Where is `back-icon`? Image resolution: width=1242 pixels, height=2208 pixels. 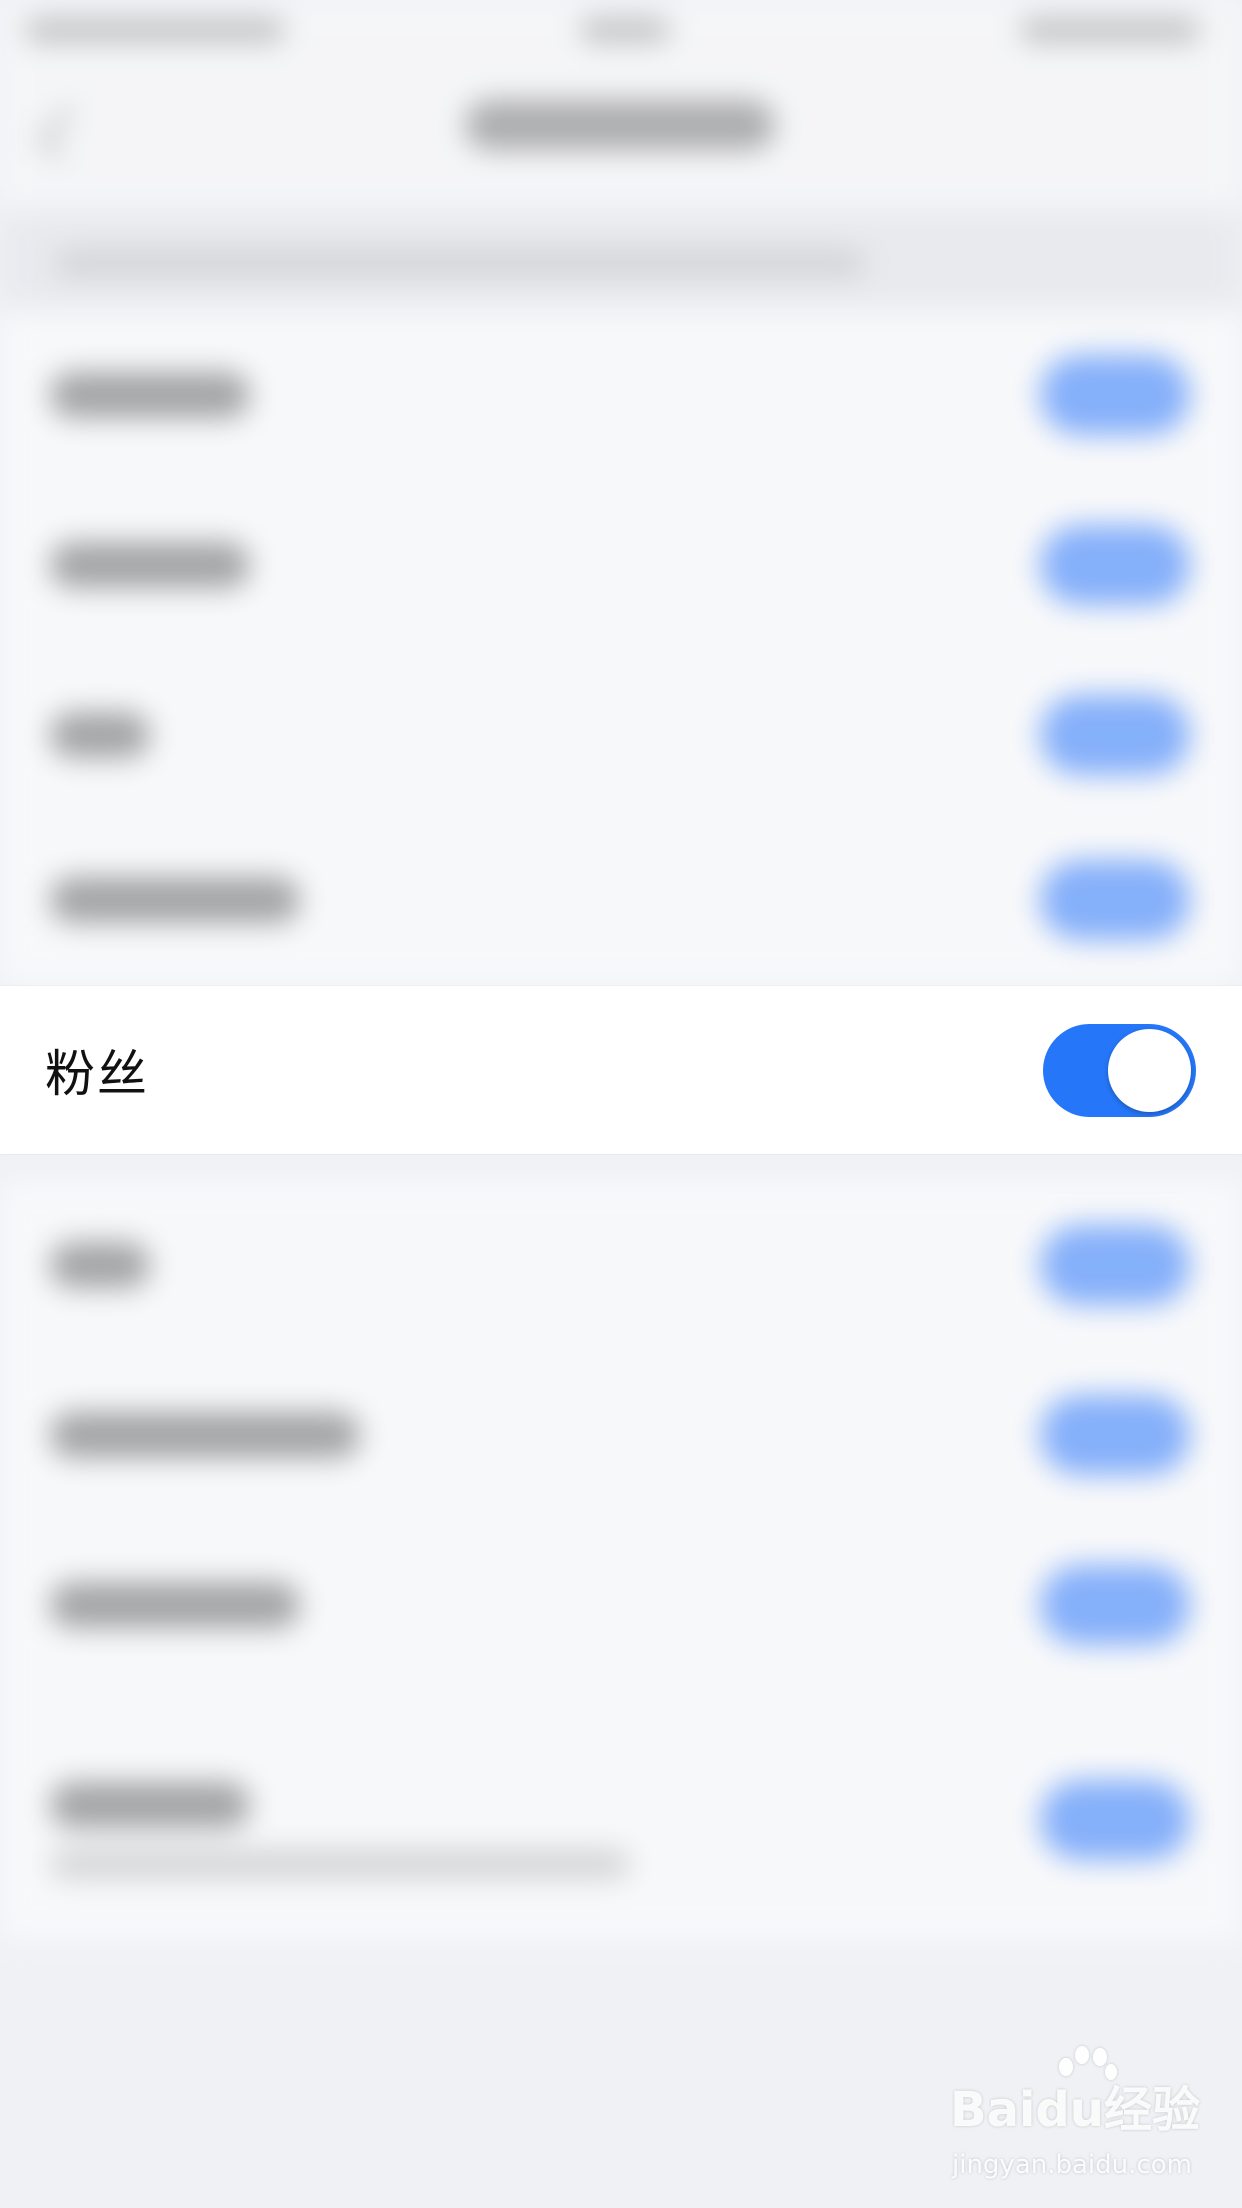 back-icon is located at coordinates (65, 133).